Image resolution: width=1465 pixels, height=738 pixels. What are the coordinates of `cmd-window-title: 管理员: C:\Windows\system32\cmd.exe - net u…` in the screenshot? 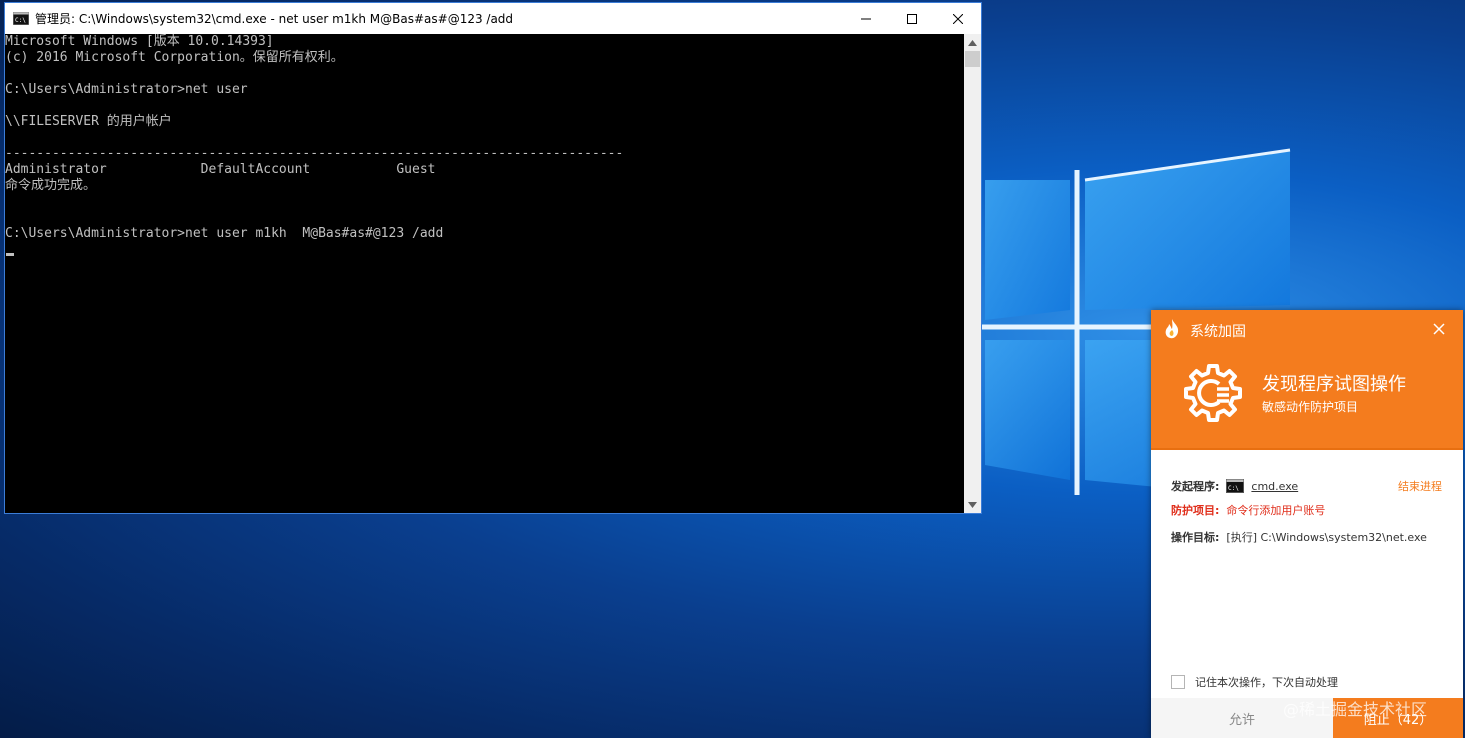 It's located at (274, 19).